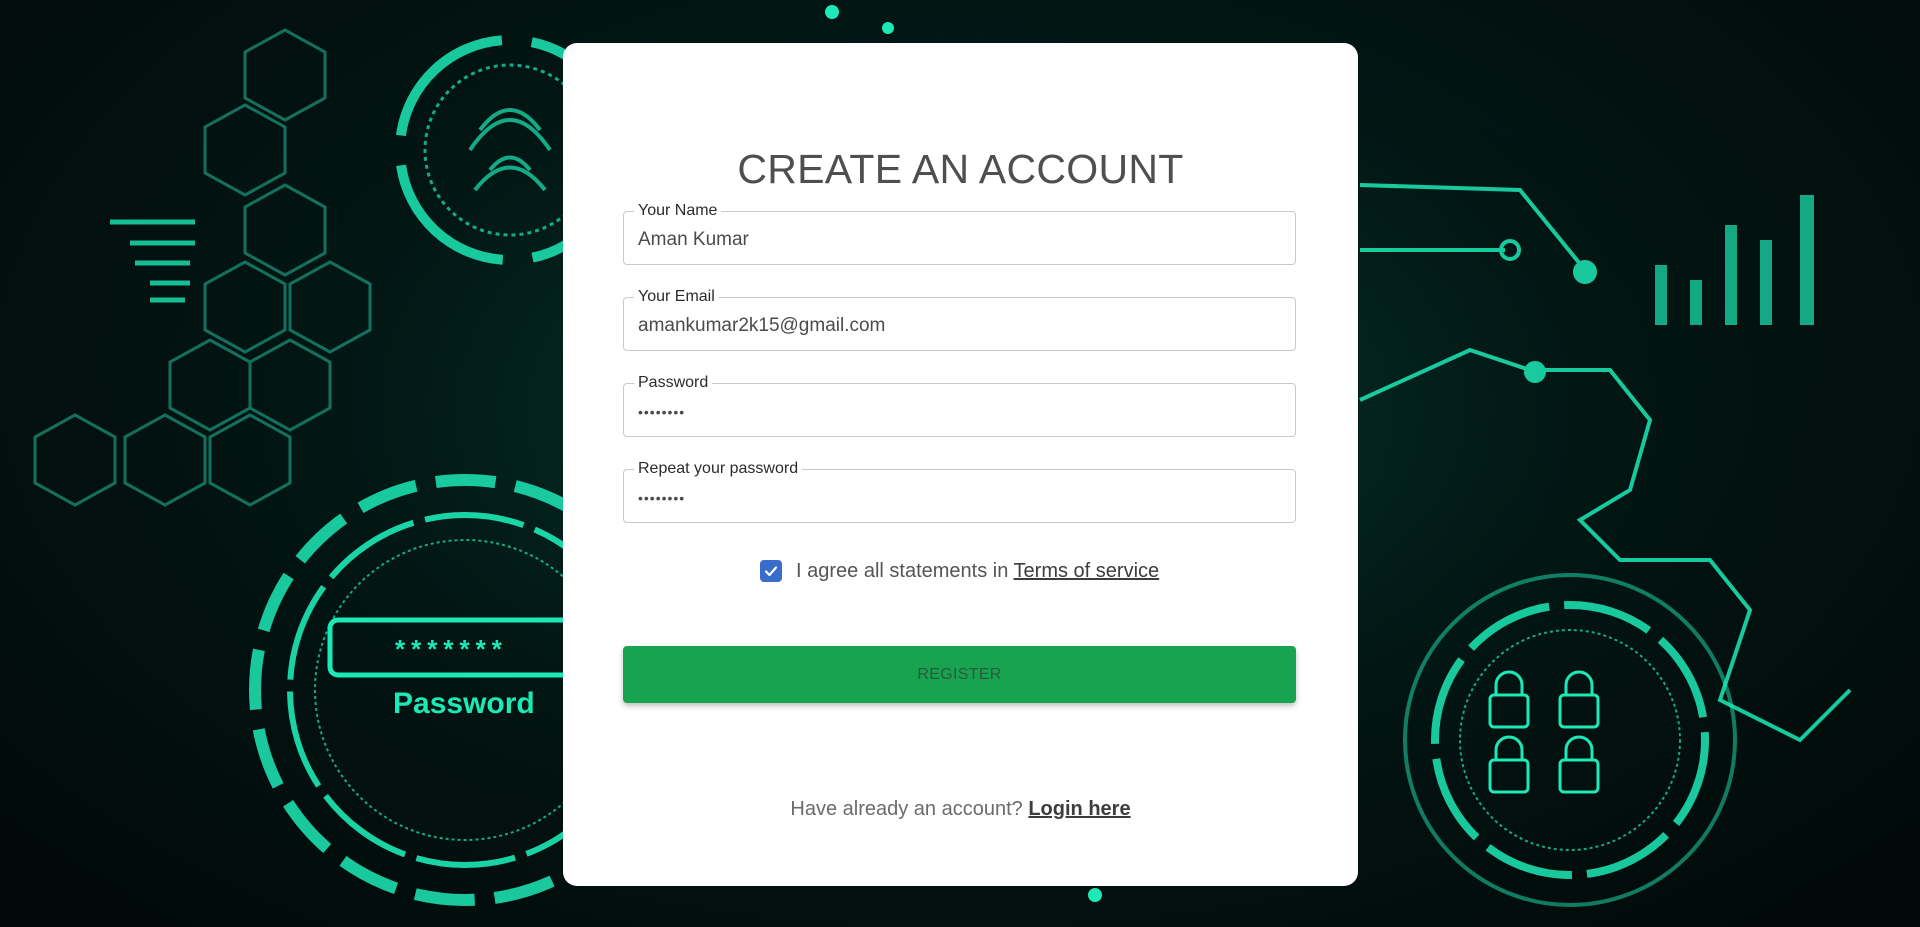 The image size is (1920, 927). I want to click on name-input, so click(958, 240).